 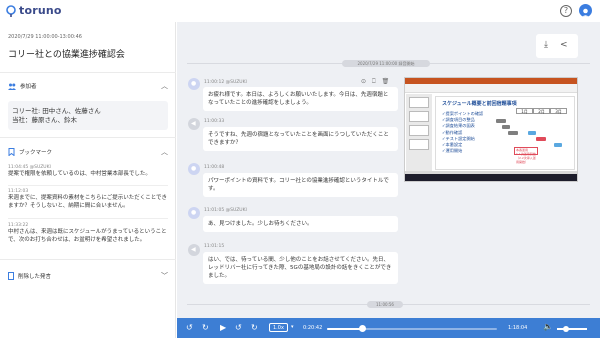 What do you see at coordinates (205, 328) in the screenshot?
I see `forward-icon: ↻` at bounding box center [205, 328].